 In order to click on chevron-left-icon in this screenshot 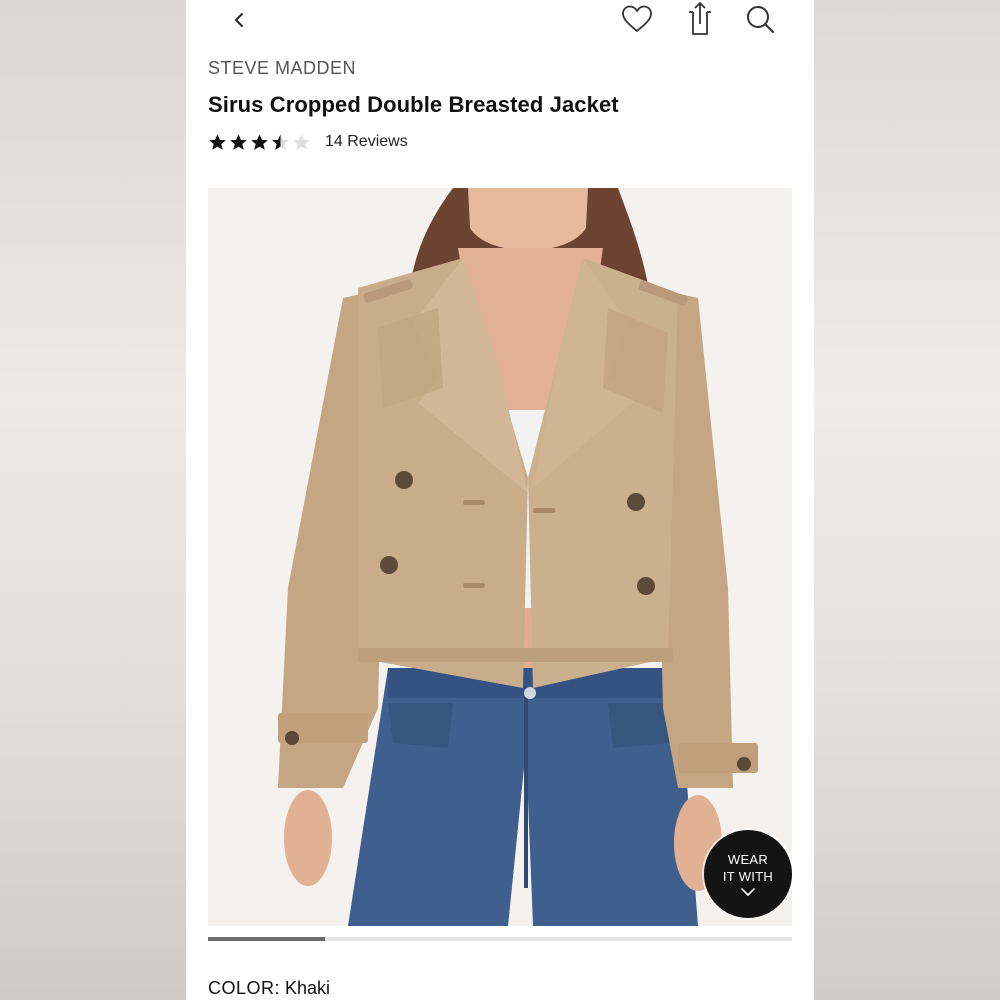, I will do `click(239, 20)`.